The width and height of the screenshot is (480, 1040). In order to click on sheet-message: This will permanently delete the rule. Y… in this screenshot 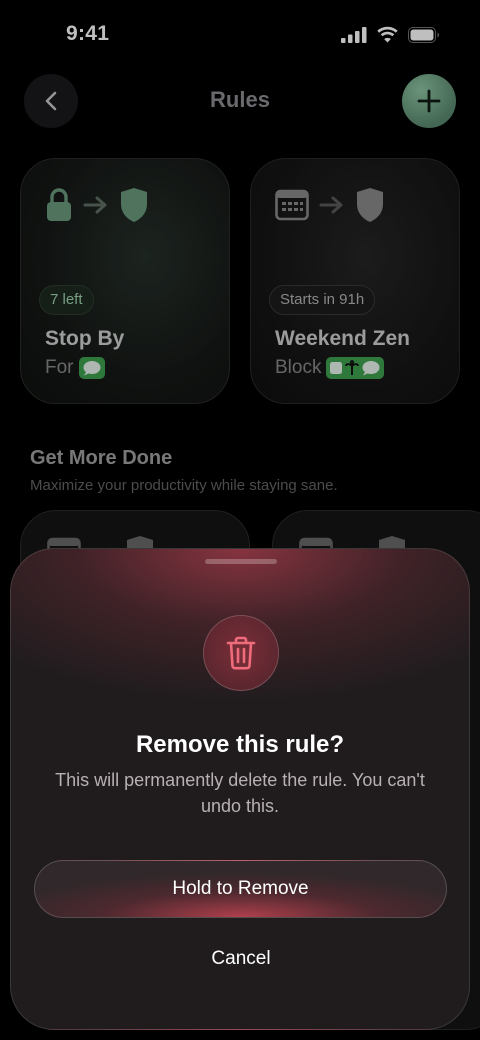, I will do `click(240, 793)`.